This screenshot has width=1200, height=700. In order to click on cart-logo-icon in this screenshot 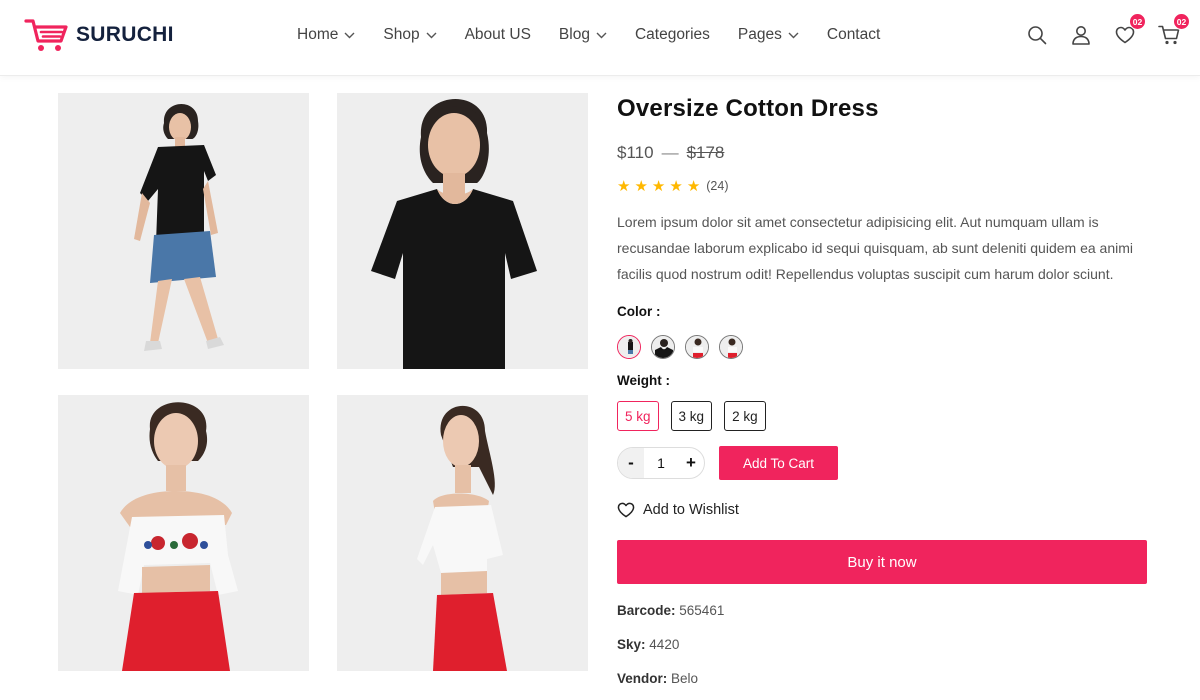, I will do `click(46, 35)`.